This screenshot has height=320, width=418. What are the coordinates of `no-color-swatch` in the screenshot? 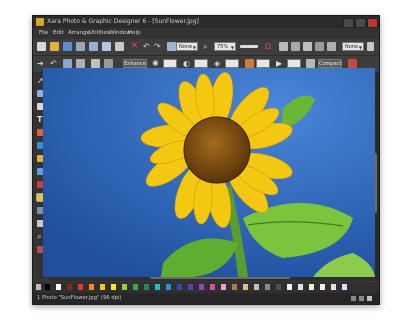 It's located at (38, 287).